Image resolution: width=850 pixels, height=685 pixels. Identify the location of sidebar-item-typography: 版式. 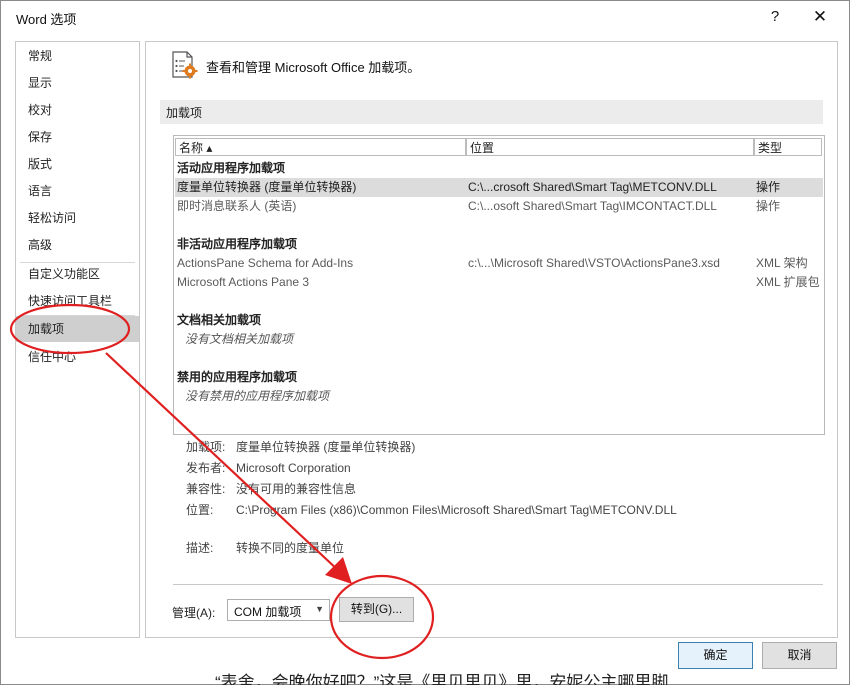
(77, 164).